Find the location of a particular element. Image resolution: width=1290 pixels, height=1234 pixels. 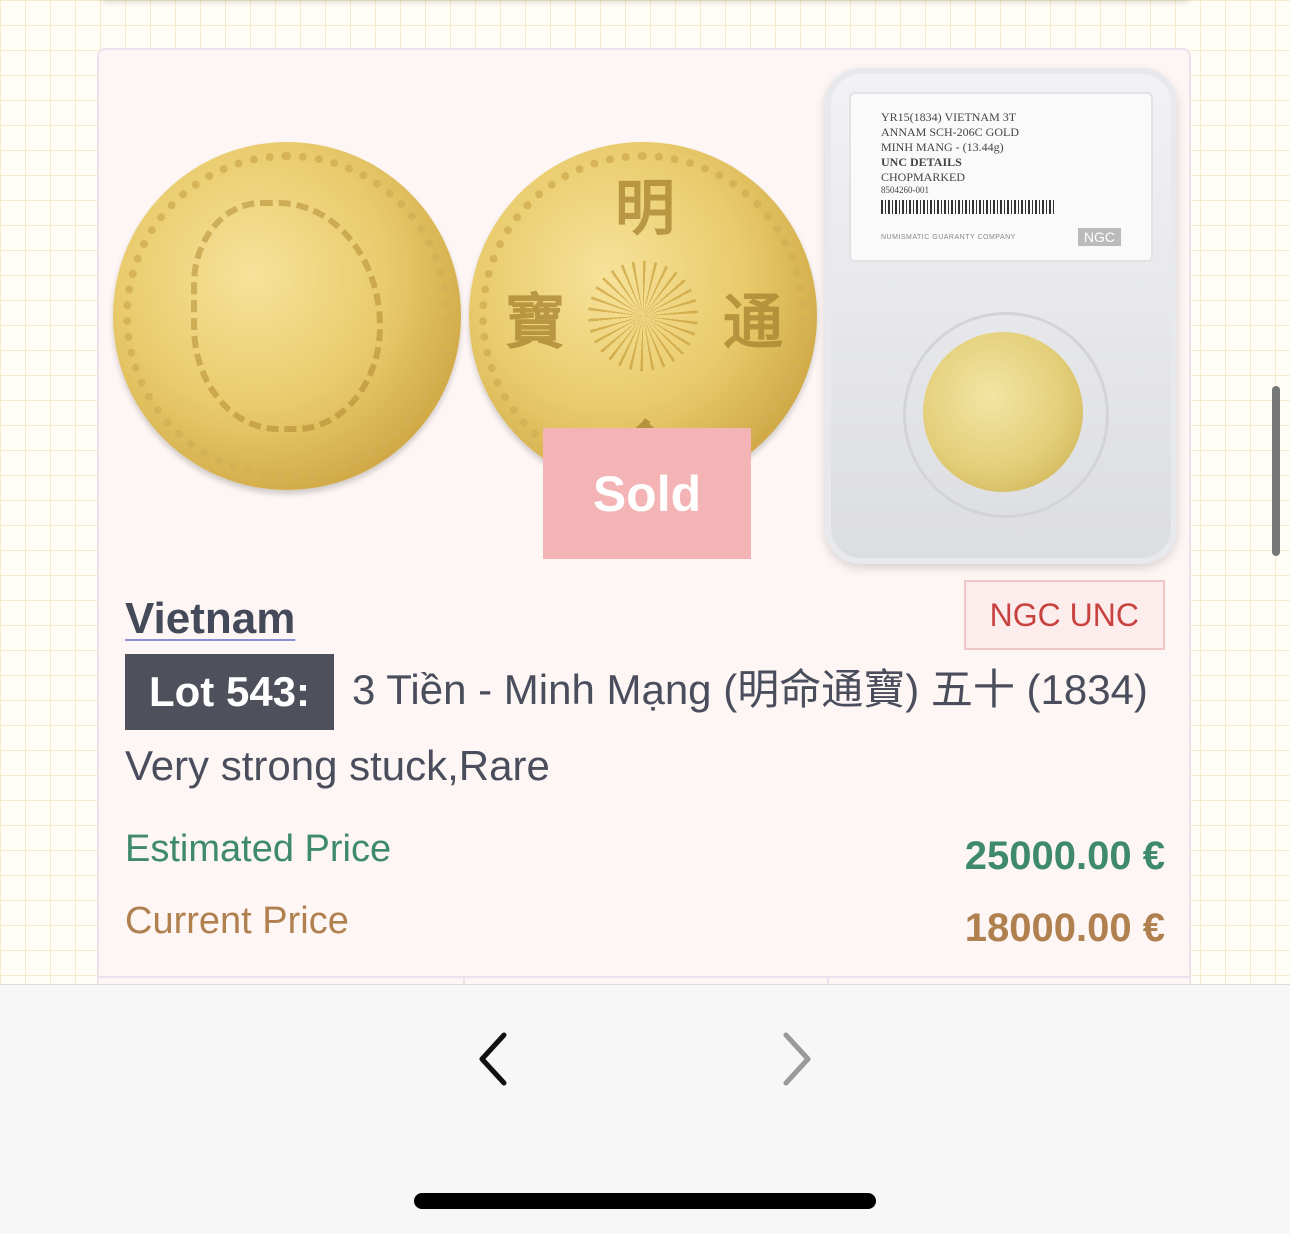

slab-line-2: ANNAM SCH-206C GOLD is located at coordinates (950, 132).